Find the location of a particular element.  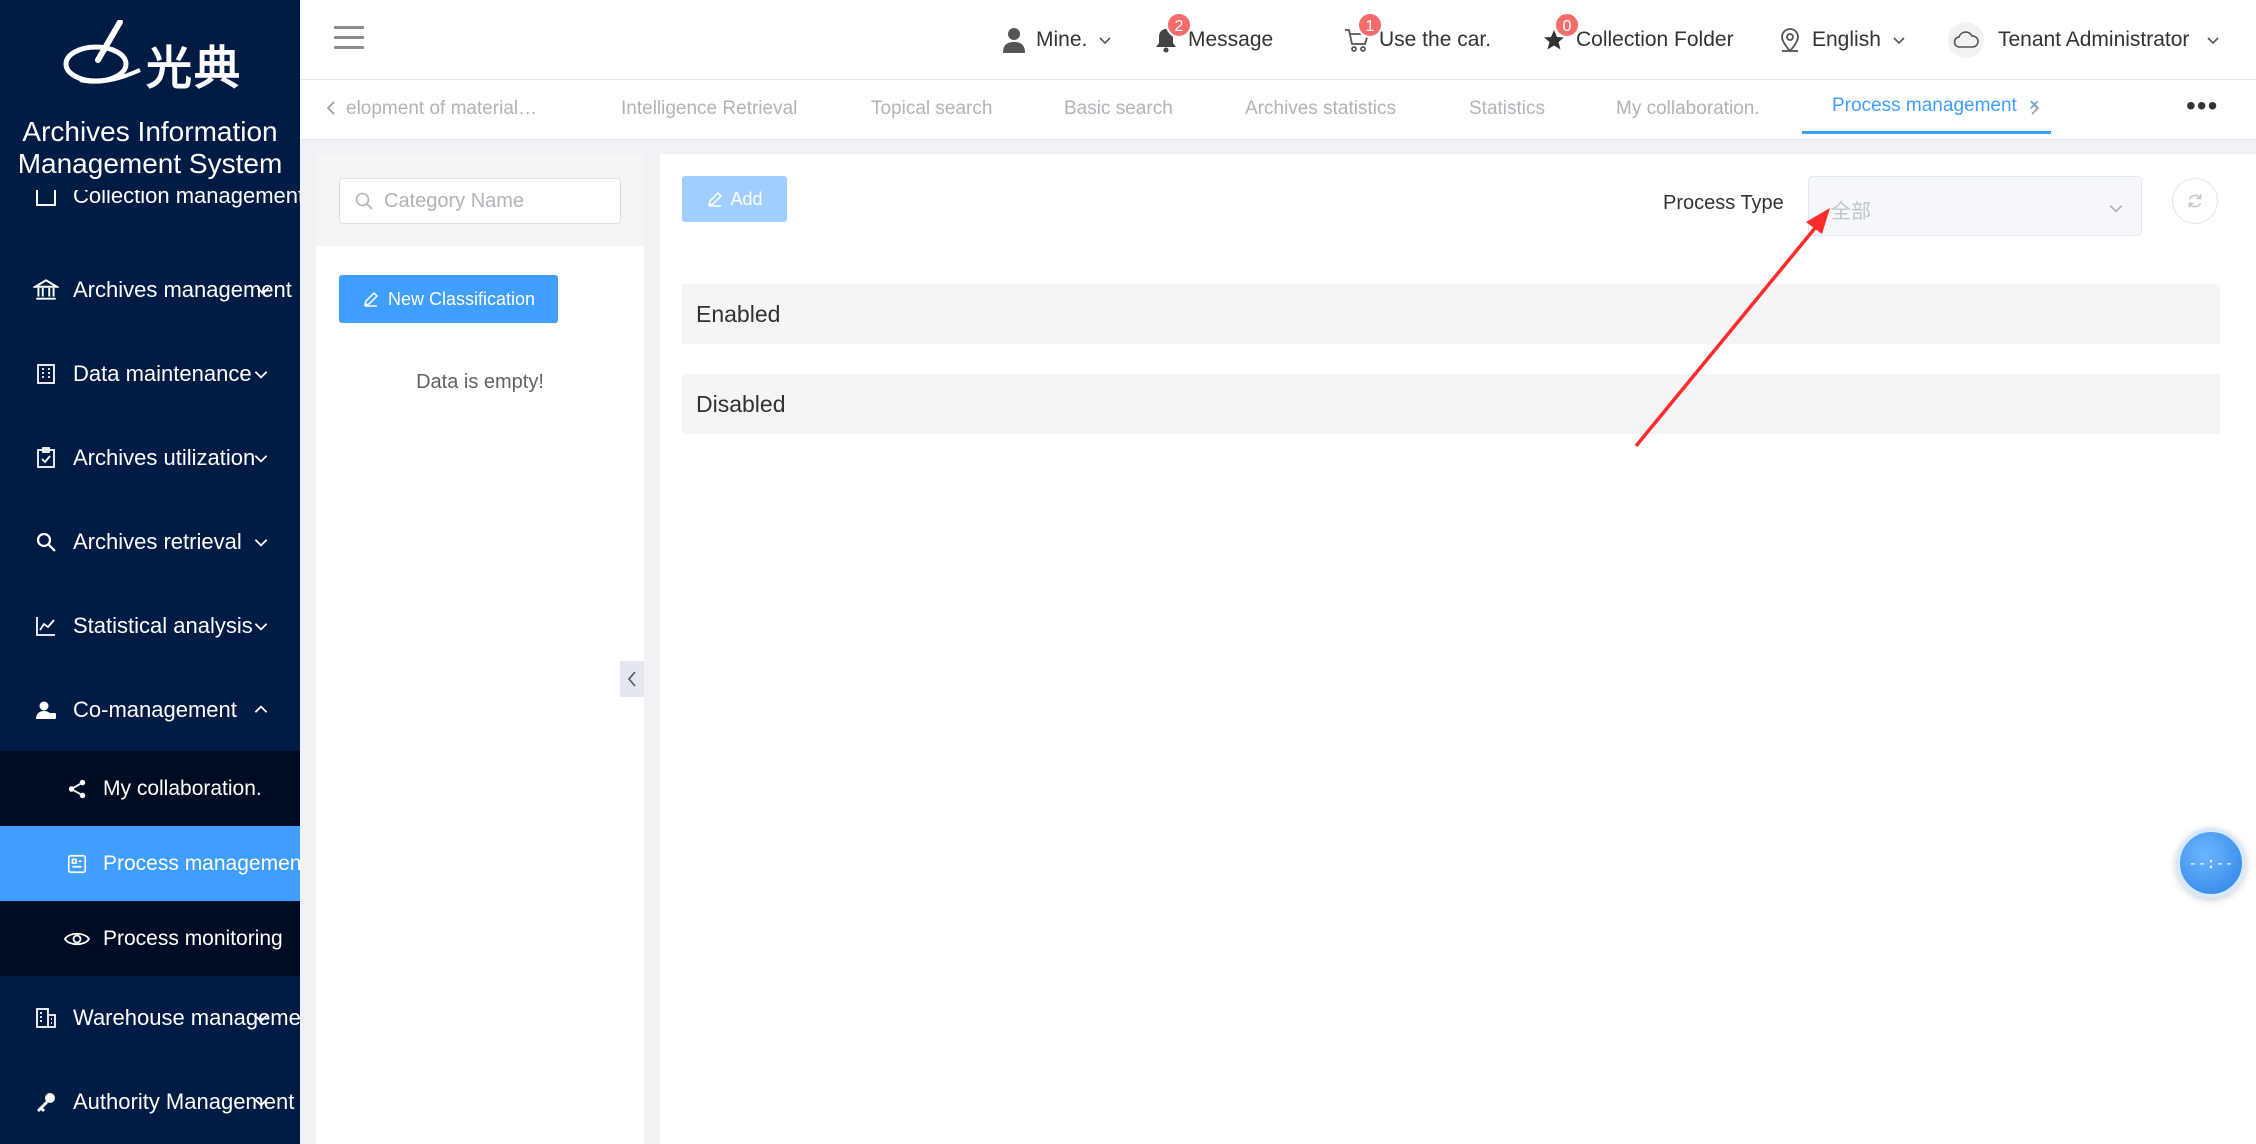

tab-archives-statistics: Archives statistics is located at coordinates (1320, 108).